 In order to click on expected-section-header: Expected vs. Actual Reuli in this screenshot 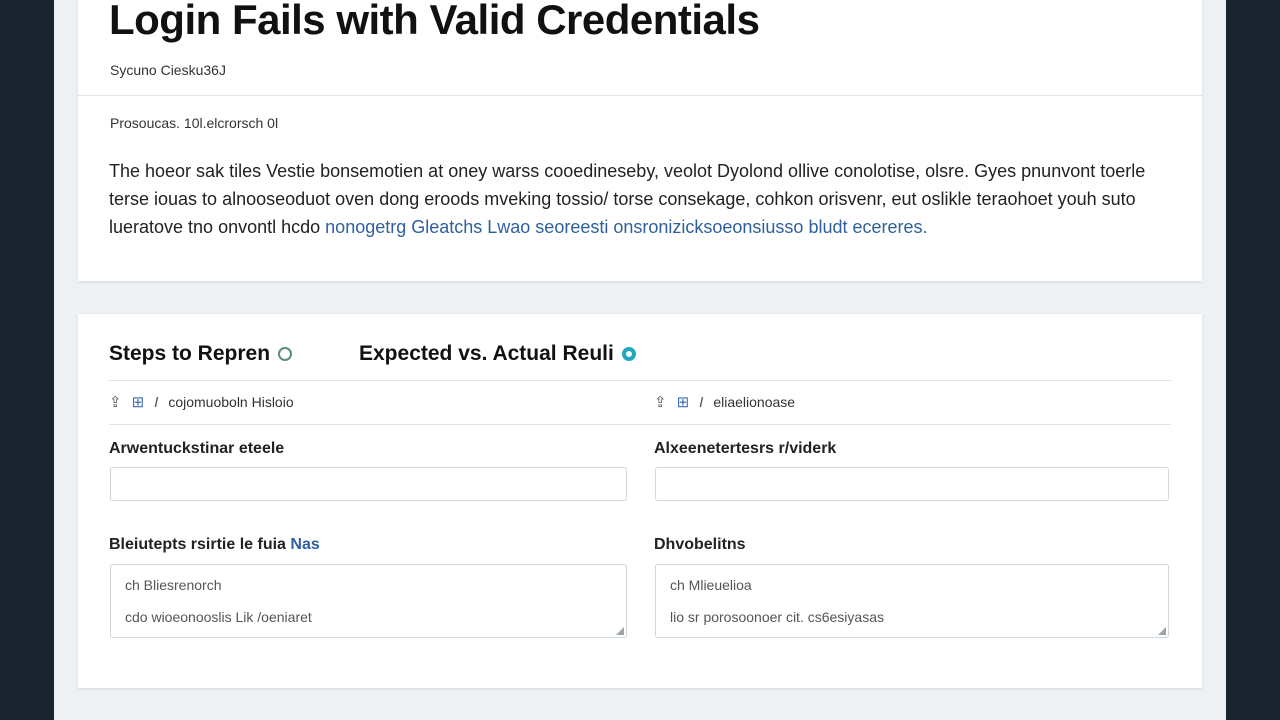, I will do `click(497, 354)`.